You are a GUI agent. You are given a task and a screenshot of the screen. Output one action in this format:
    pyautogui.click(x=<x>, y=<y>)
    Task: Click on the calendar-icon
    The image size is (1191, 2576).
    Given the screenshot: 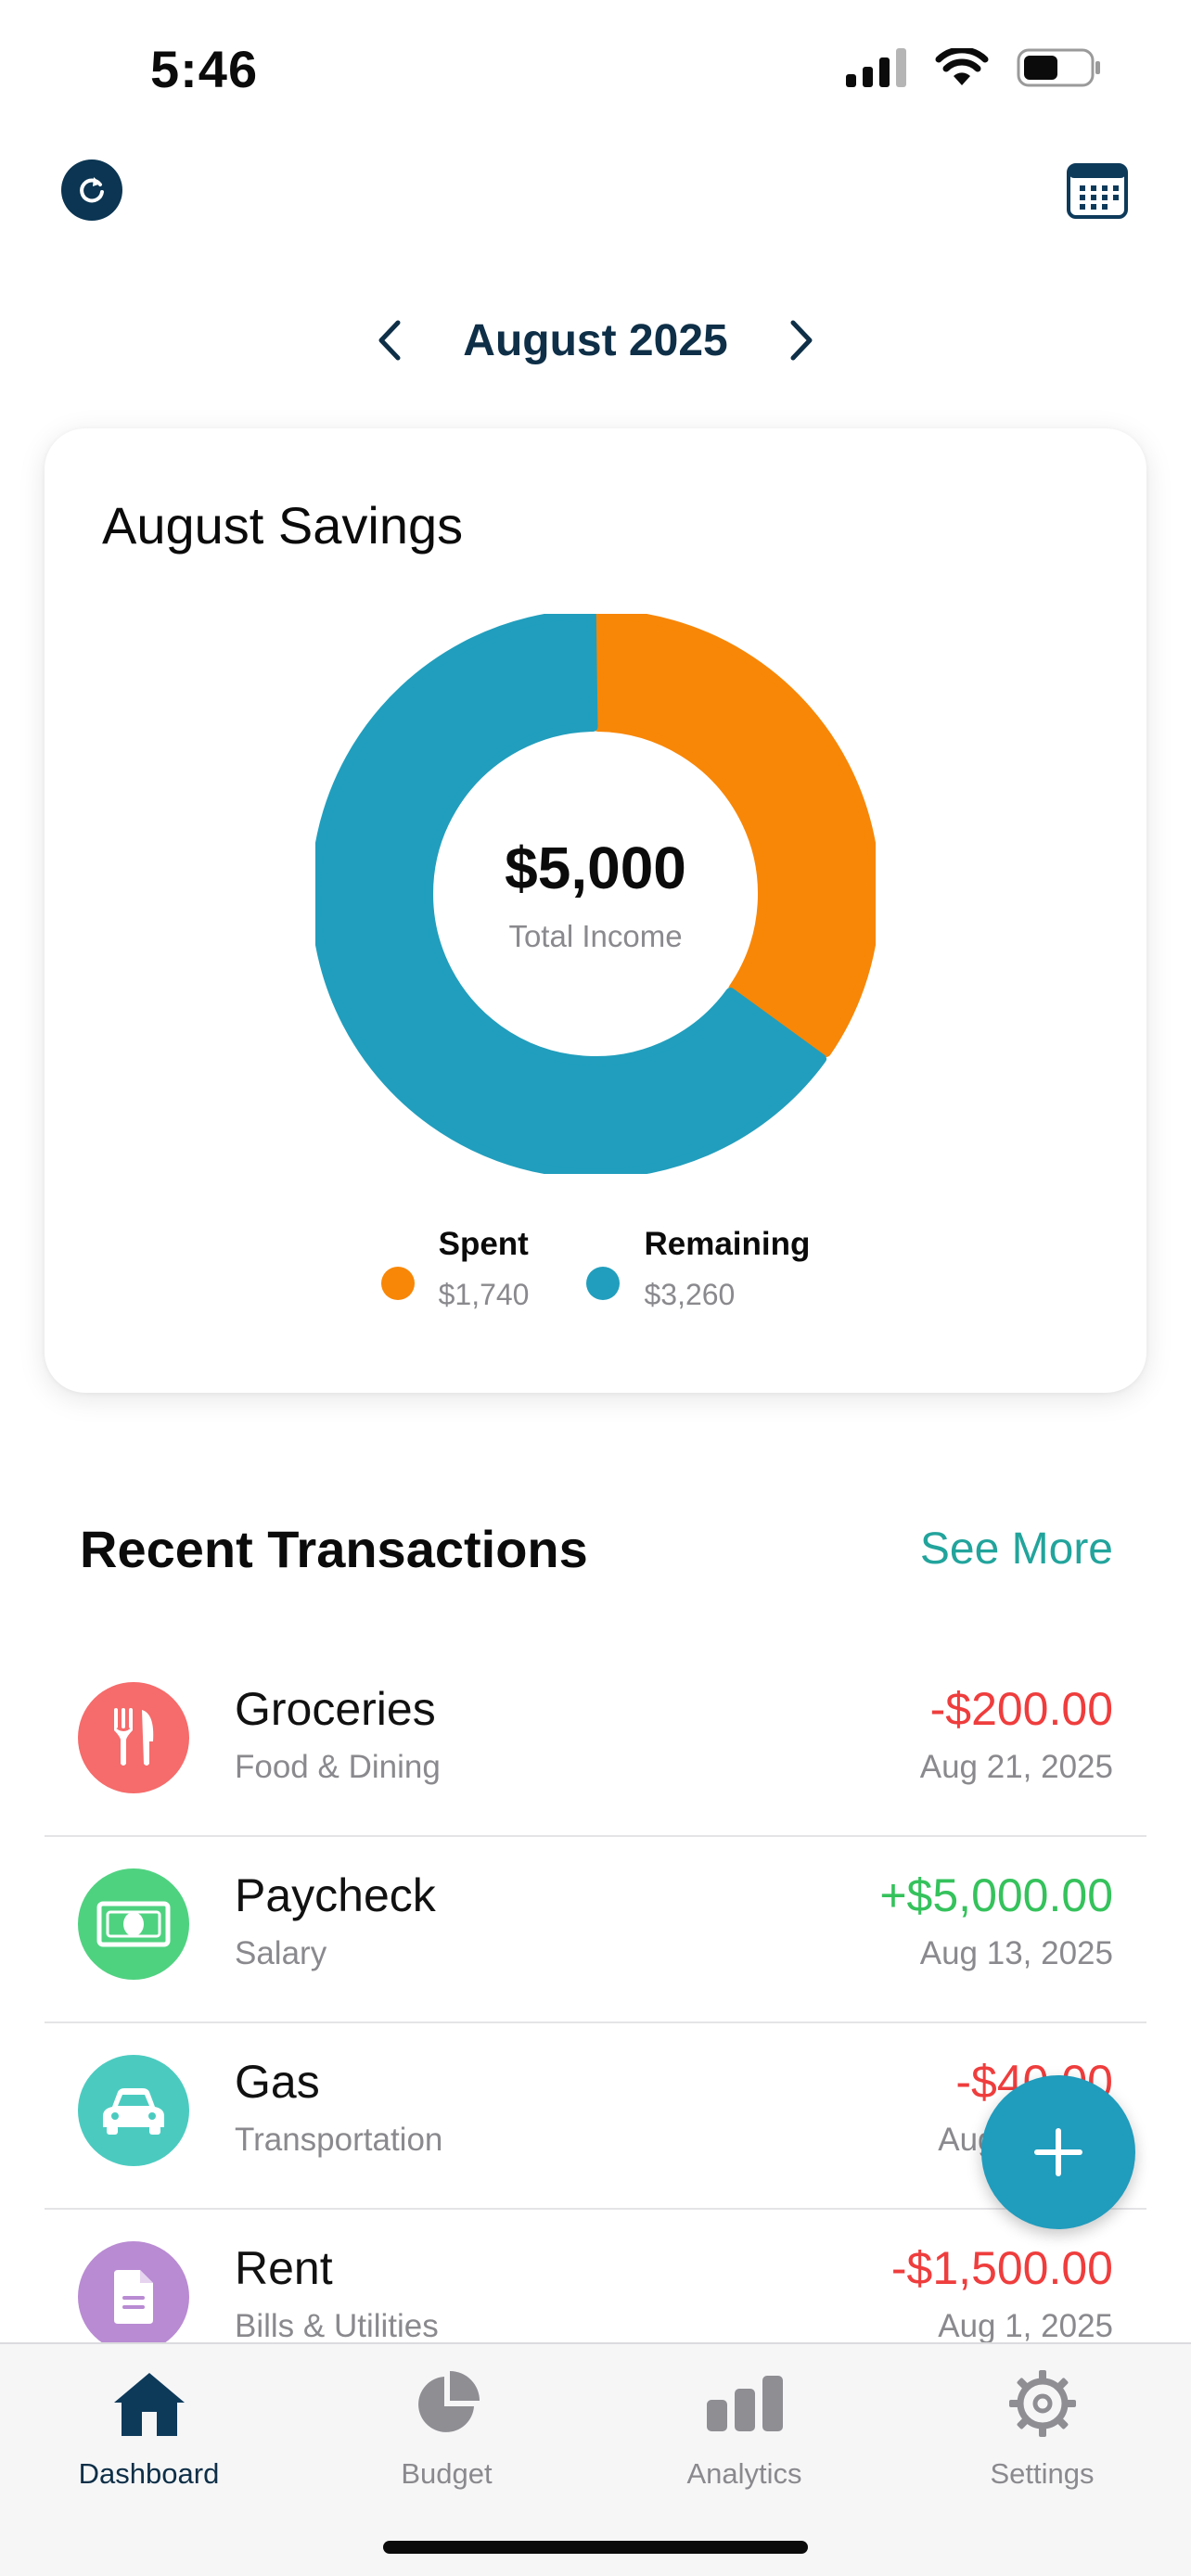 What is the action you would take?
    pyautogui.click(x=1097, y=191)
    